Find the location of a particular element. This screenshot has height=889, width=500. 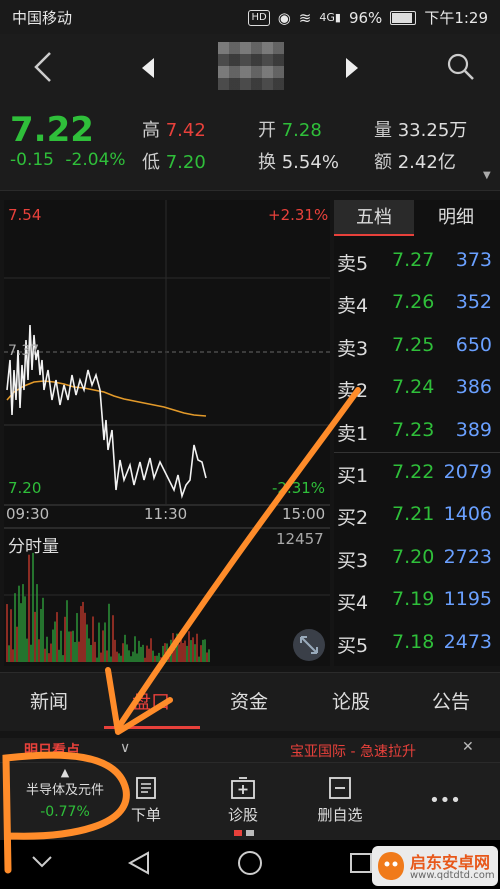

order-book-row: 买4 7.19 1195 is located at coordinates (417, 600).